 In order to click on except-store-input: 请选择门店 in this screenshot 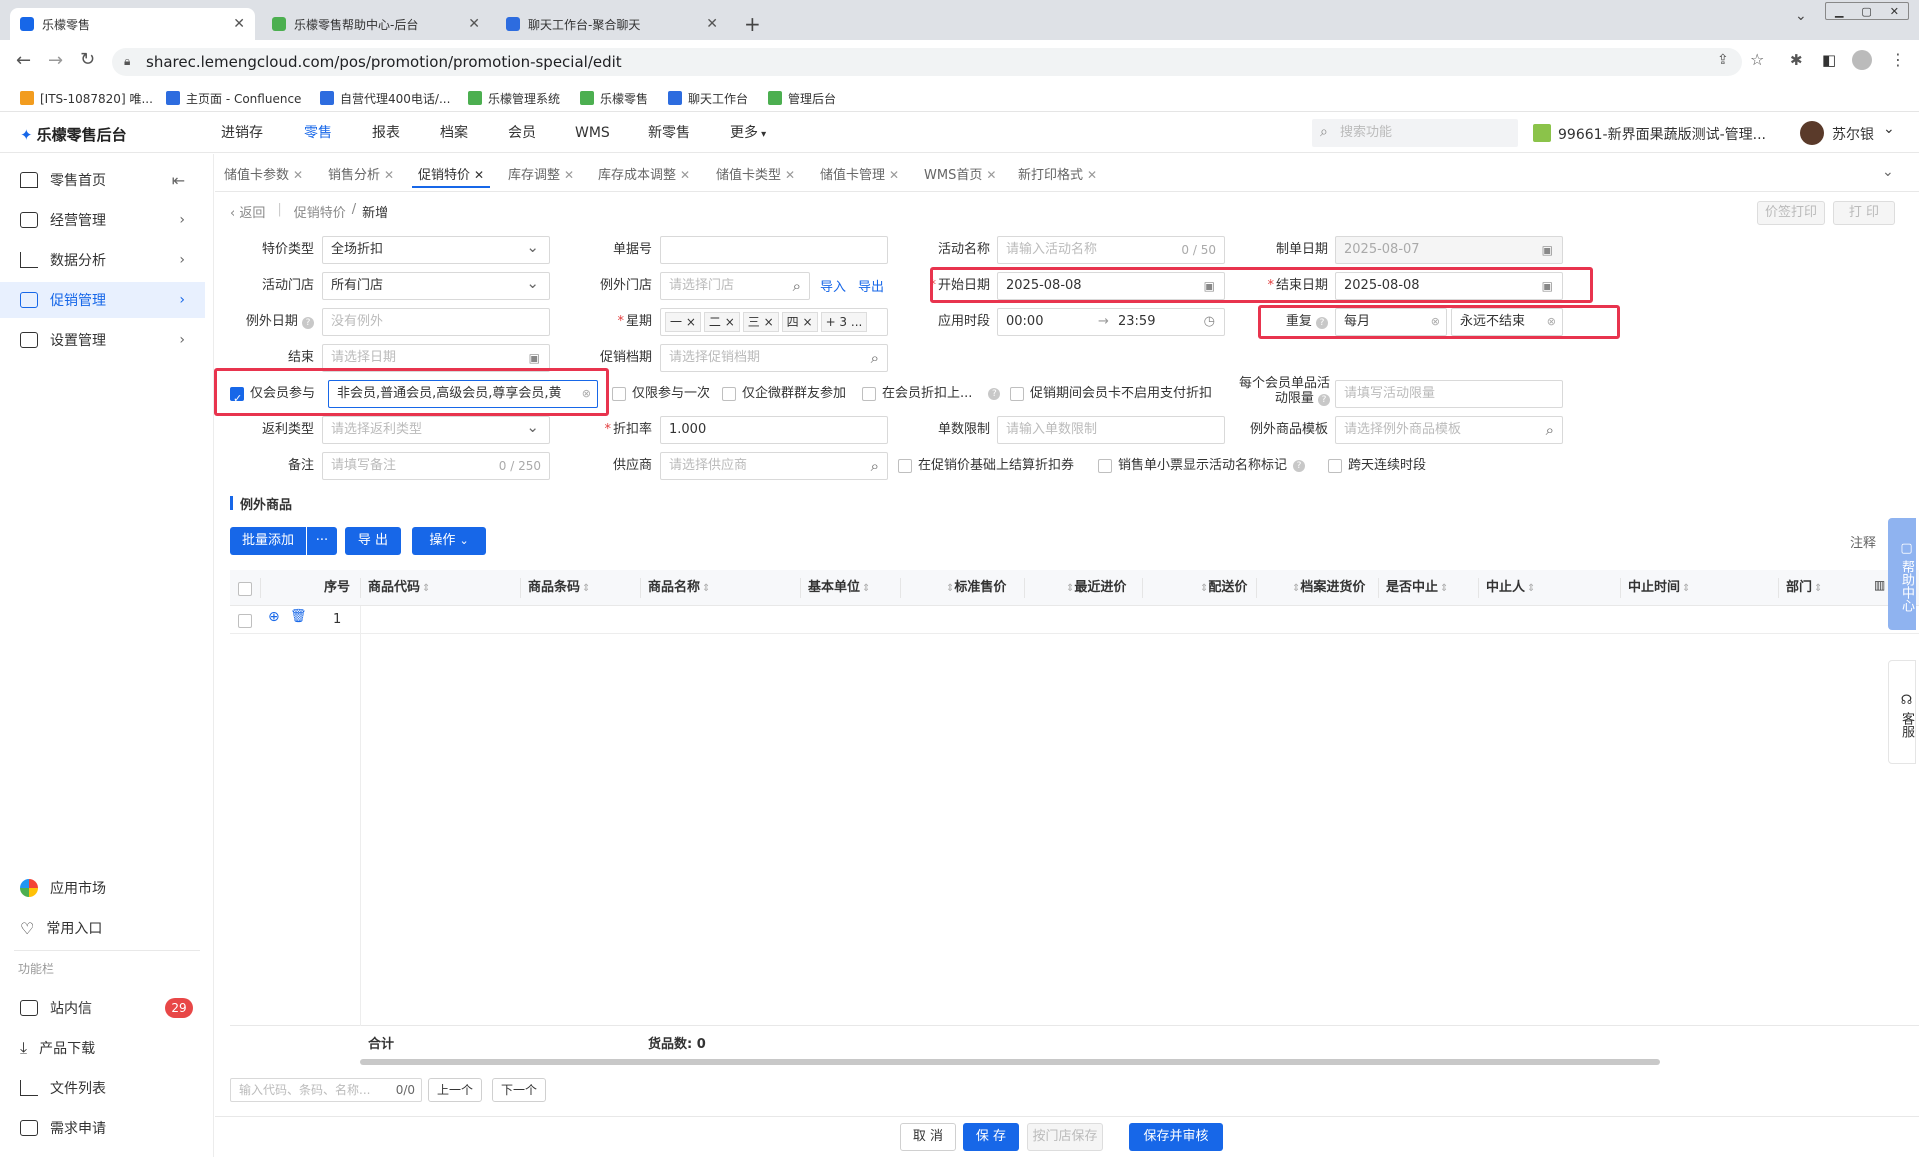, I will do `click(735, 286)`.